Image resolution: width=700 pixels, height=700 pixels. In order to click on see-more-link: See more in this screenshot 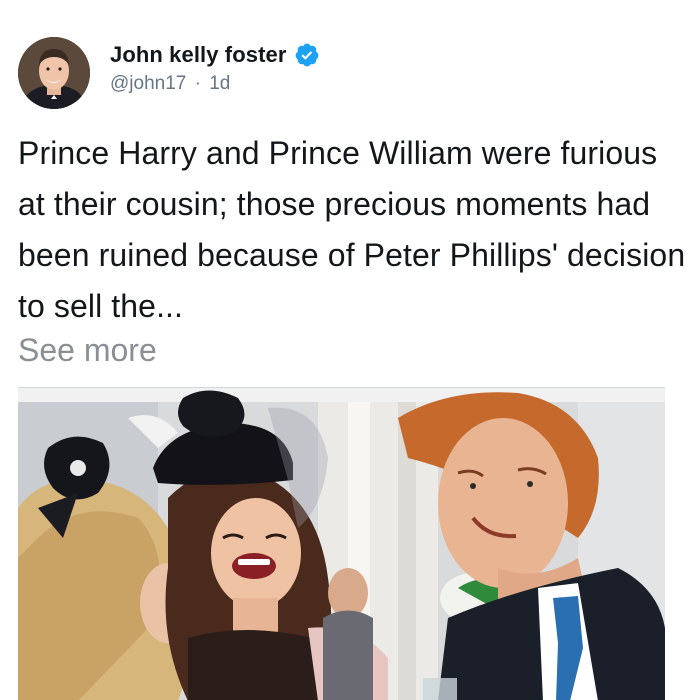, I will do `click(87, 350)`.